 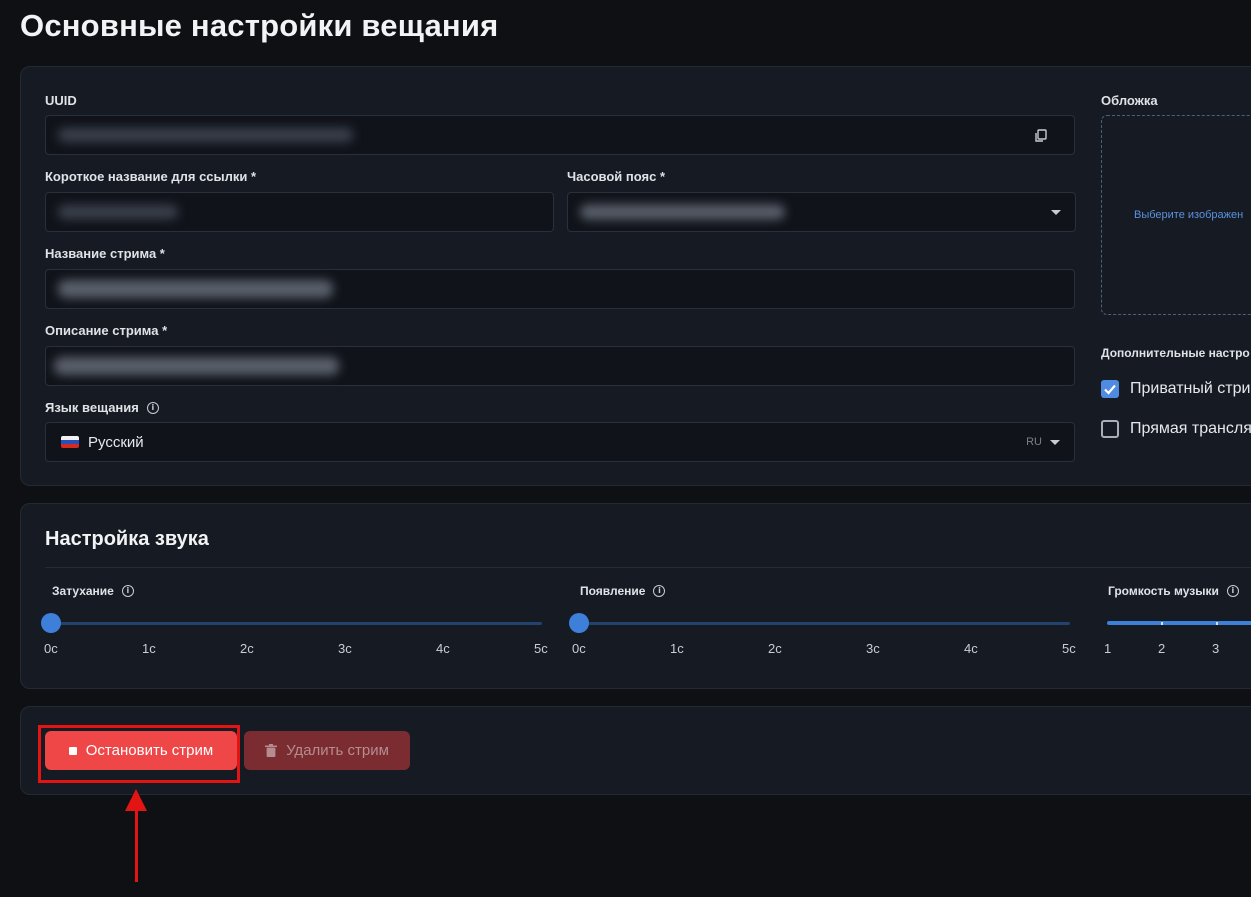 I want to click on fade-in-slider-track, so click(x=824, y=623).